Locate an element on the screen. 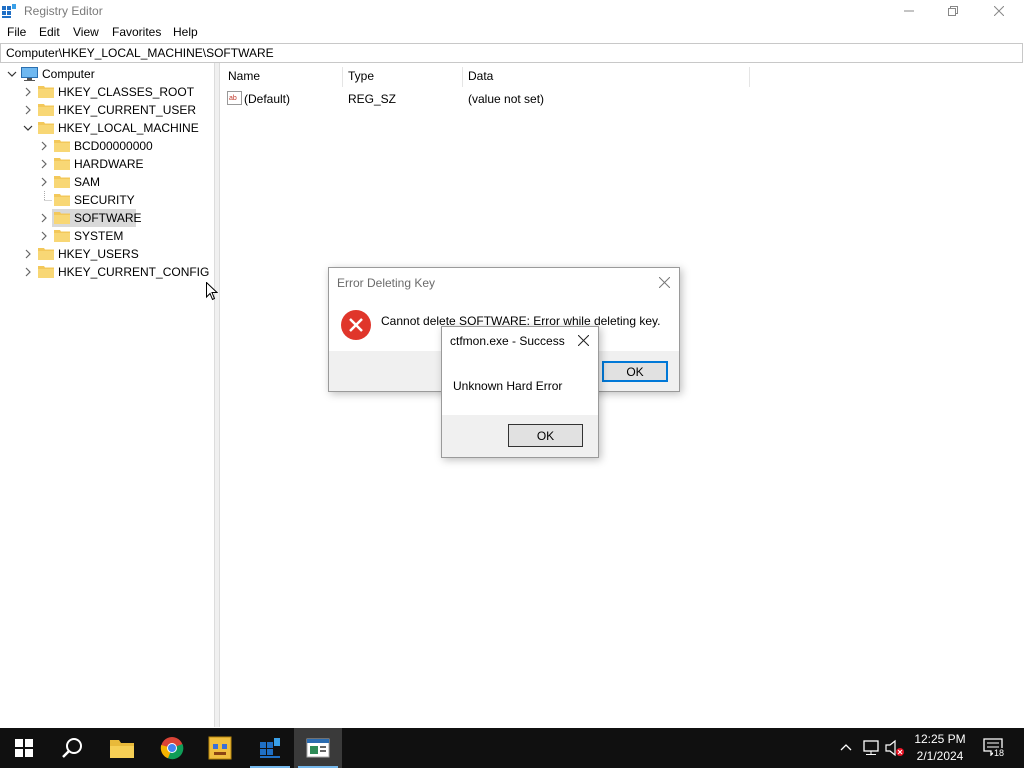  menu-favorites: Favorites is located at coordinates (136, 32).